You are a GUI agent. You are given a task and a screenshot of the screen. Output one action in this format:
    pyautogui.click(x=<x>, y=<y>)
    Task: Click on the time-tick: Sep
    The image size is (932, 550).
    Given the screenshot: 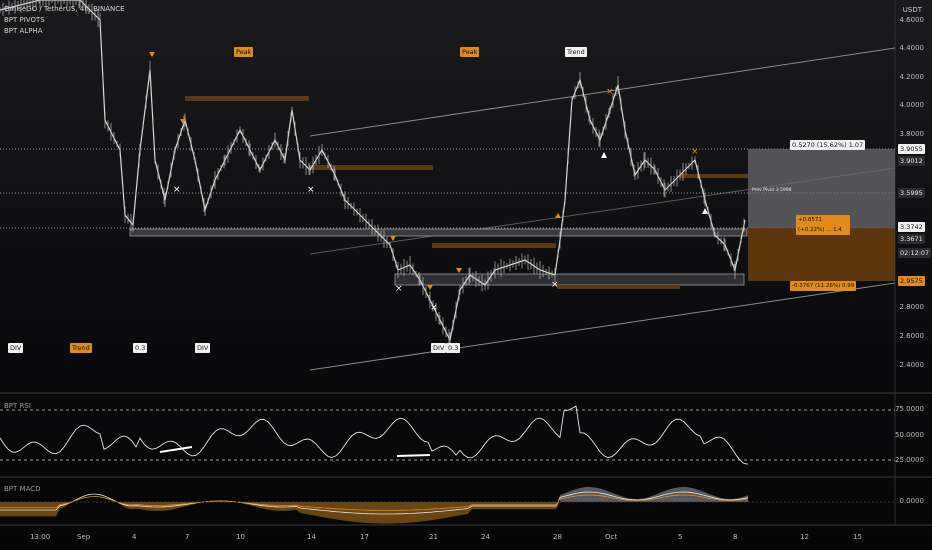 What is the action you would take?
    pyautogui.click(x=84, y=537)
    